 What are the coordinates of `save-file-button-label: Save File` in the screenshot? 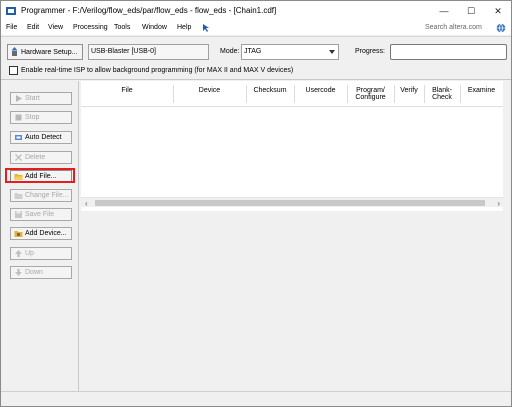 It's located at (40, 214).